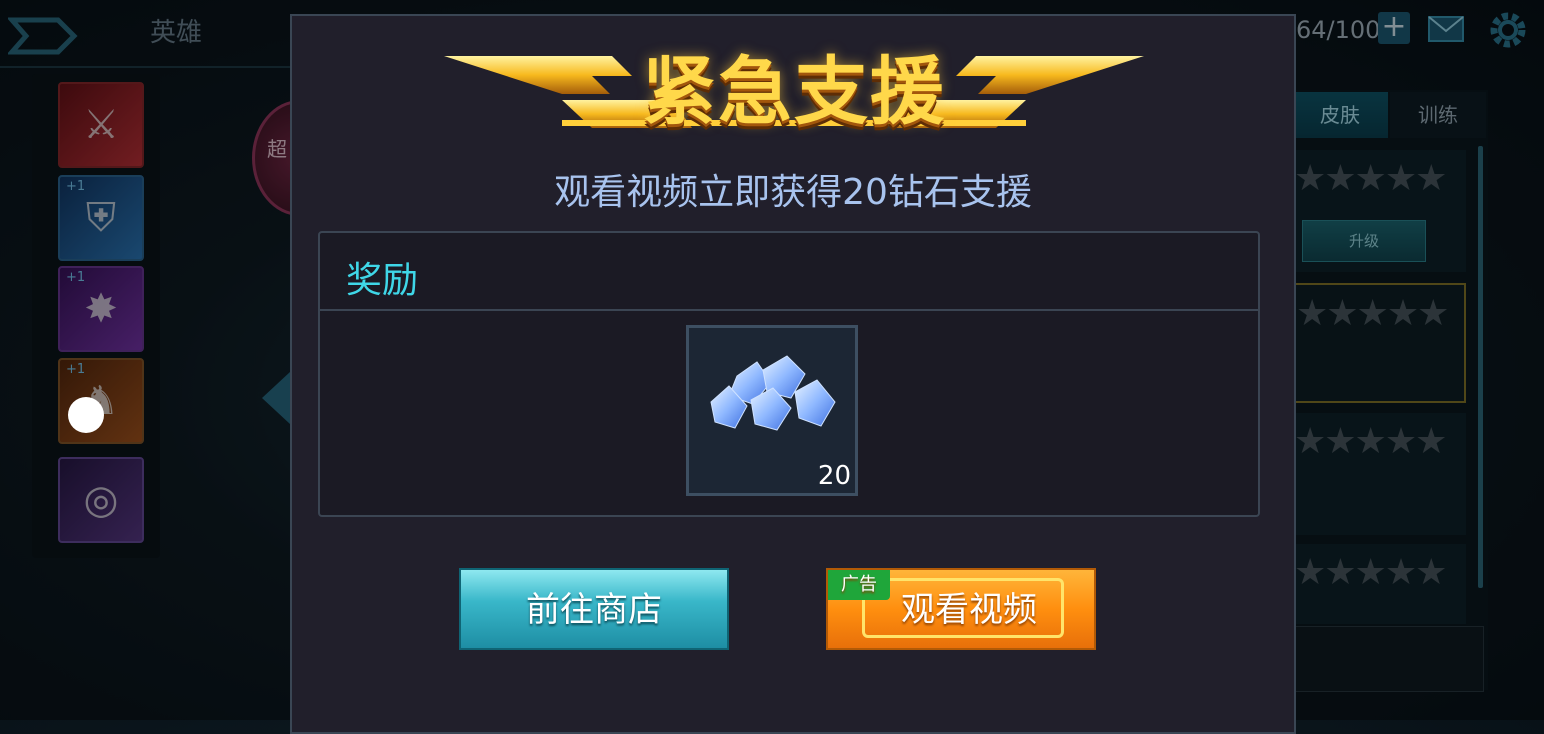 This screenshot has height=734, width=1544. I want to click on add-resource-button: +, so click(1394, 28).